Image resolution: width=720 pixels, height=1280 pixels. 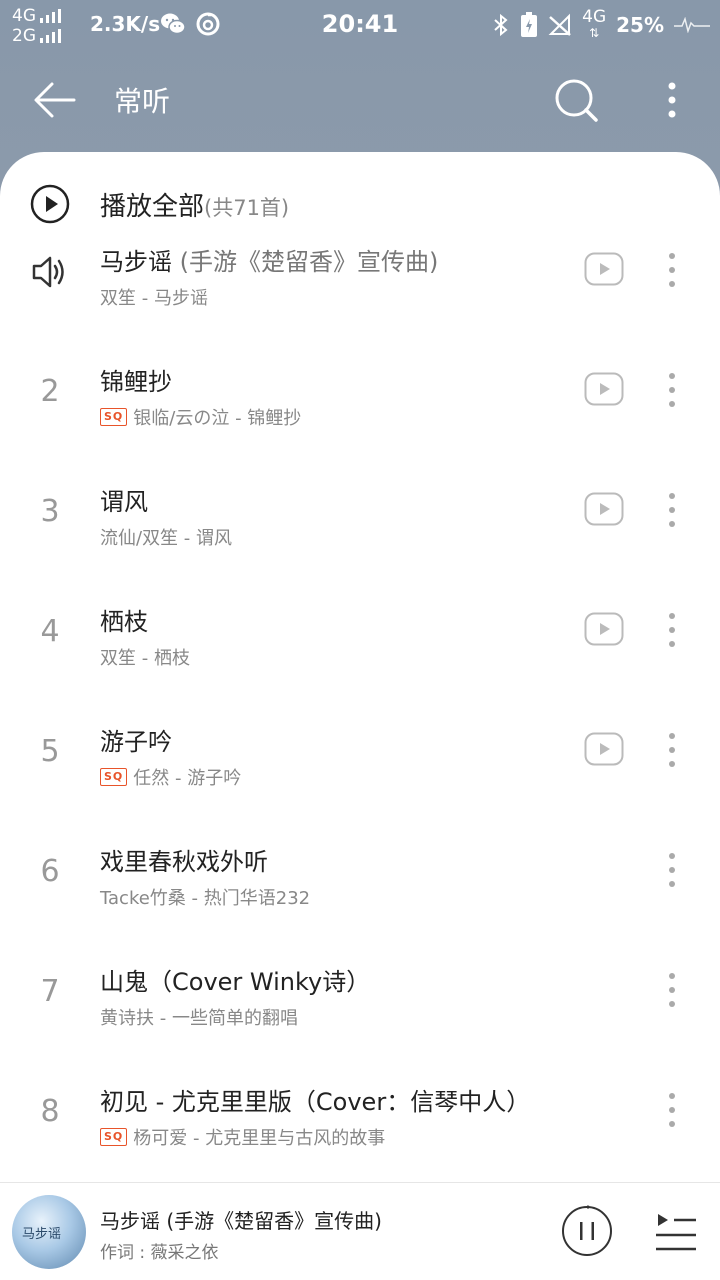 What do you see at coordinates (360, 392) in the screenshot?
I see `song-row: 2 锦鲤抄 SQ 银临/云の泣 - 锦鲤抄` at bounding box center [360, 392].